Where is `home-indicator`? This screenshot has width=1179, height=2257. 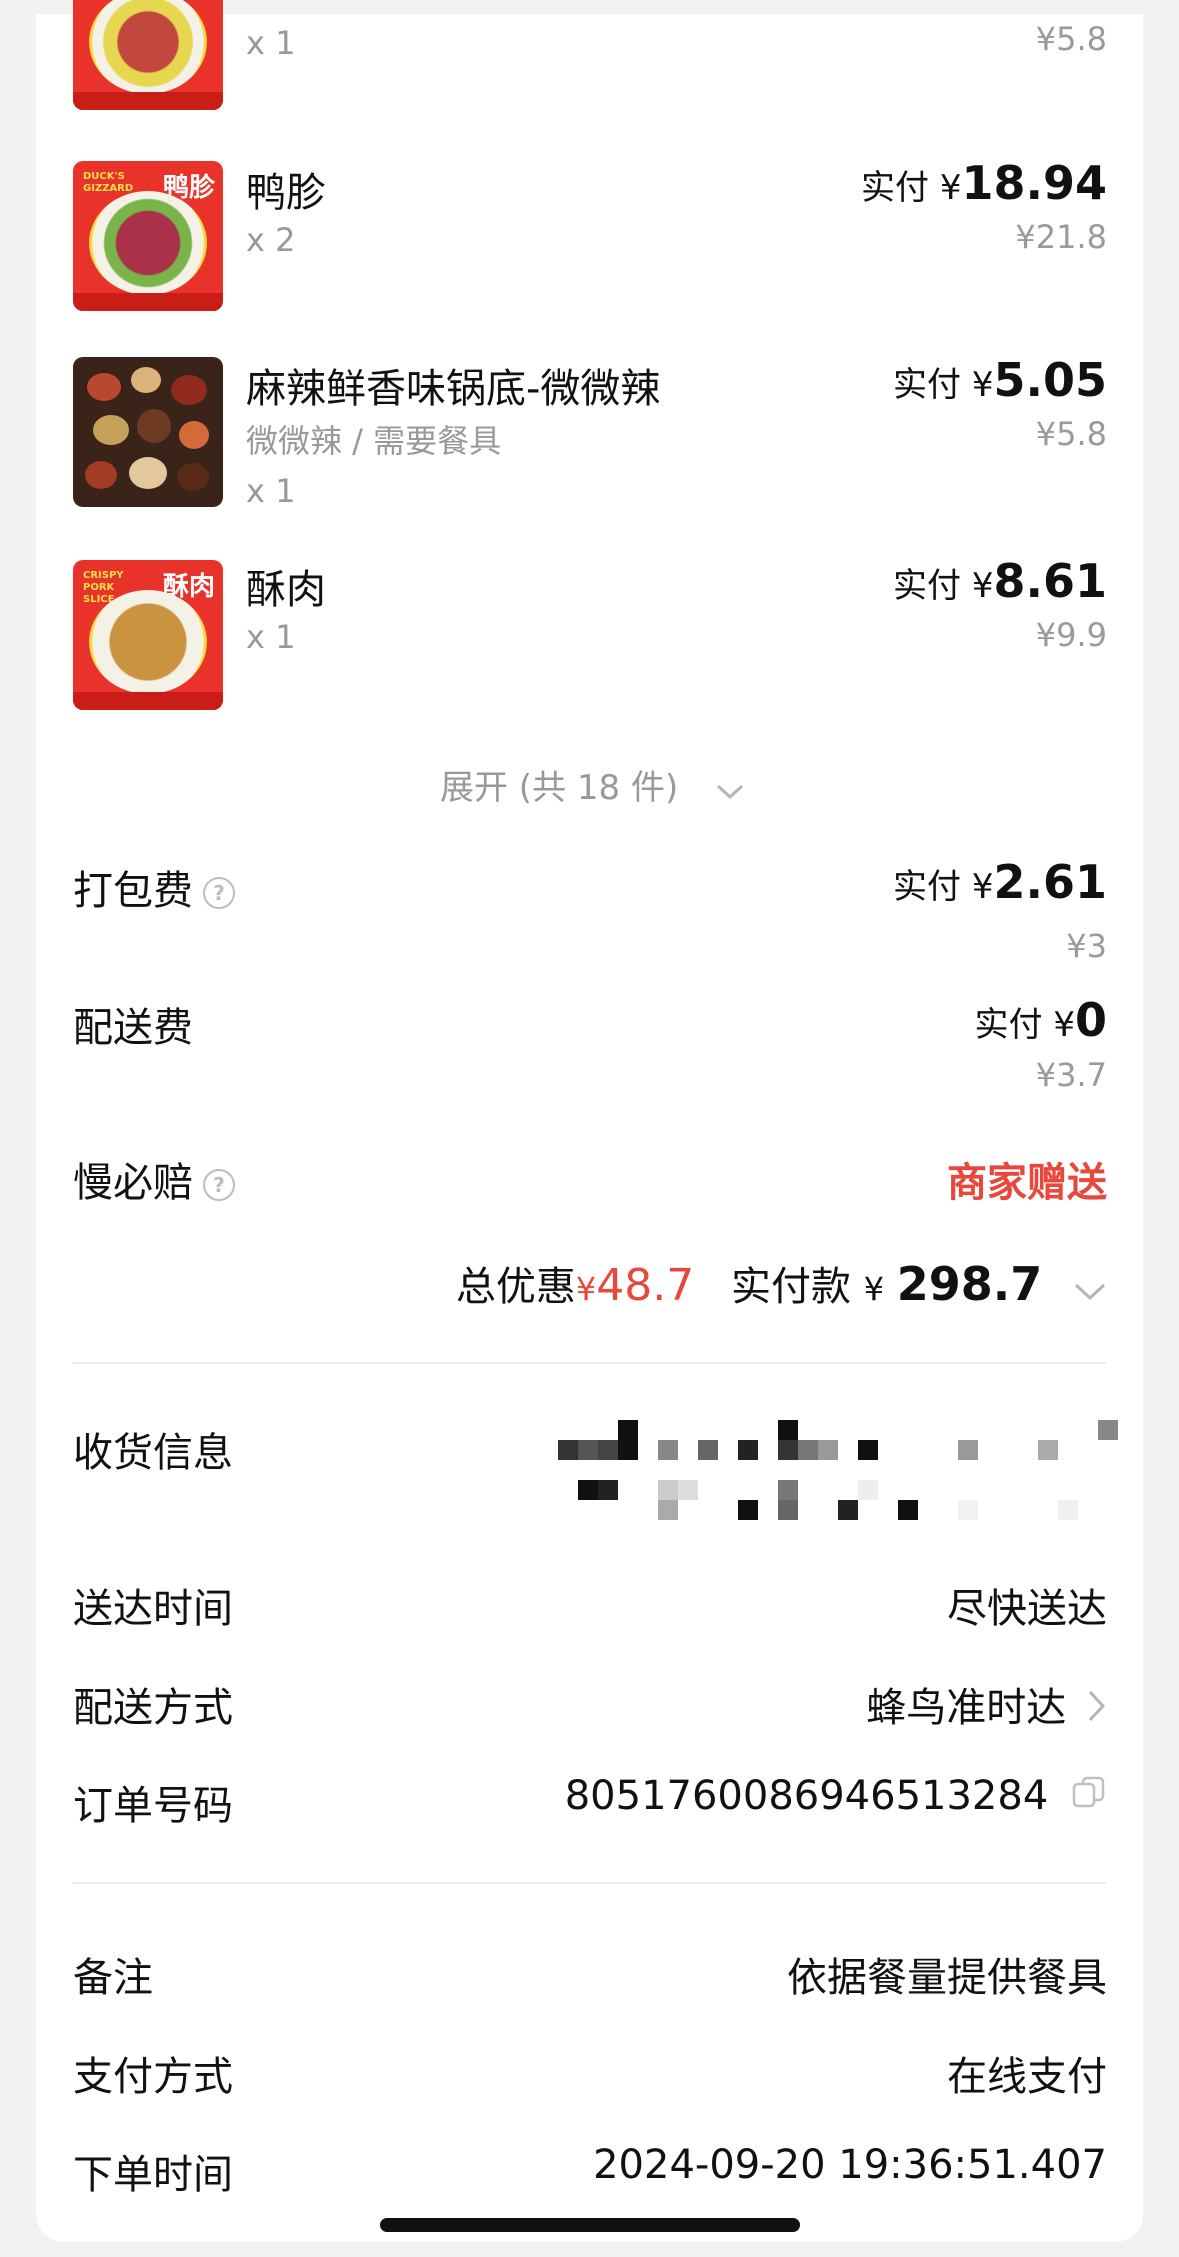
home-indicator is located at coordinates (590, 2225).